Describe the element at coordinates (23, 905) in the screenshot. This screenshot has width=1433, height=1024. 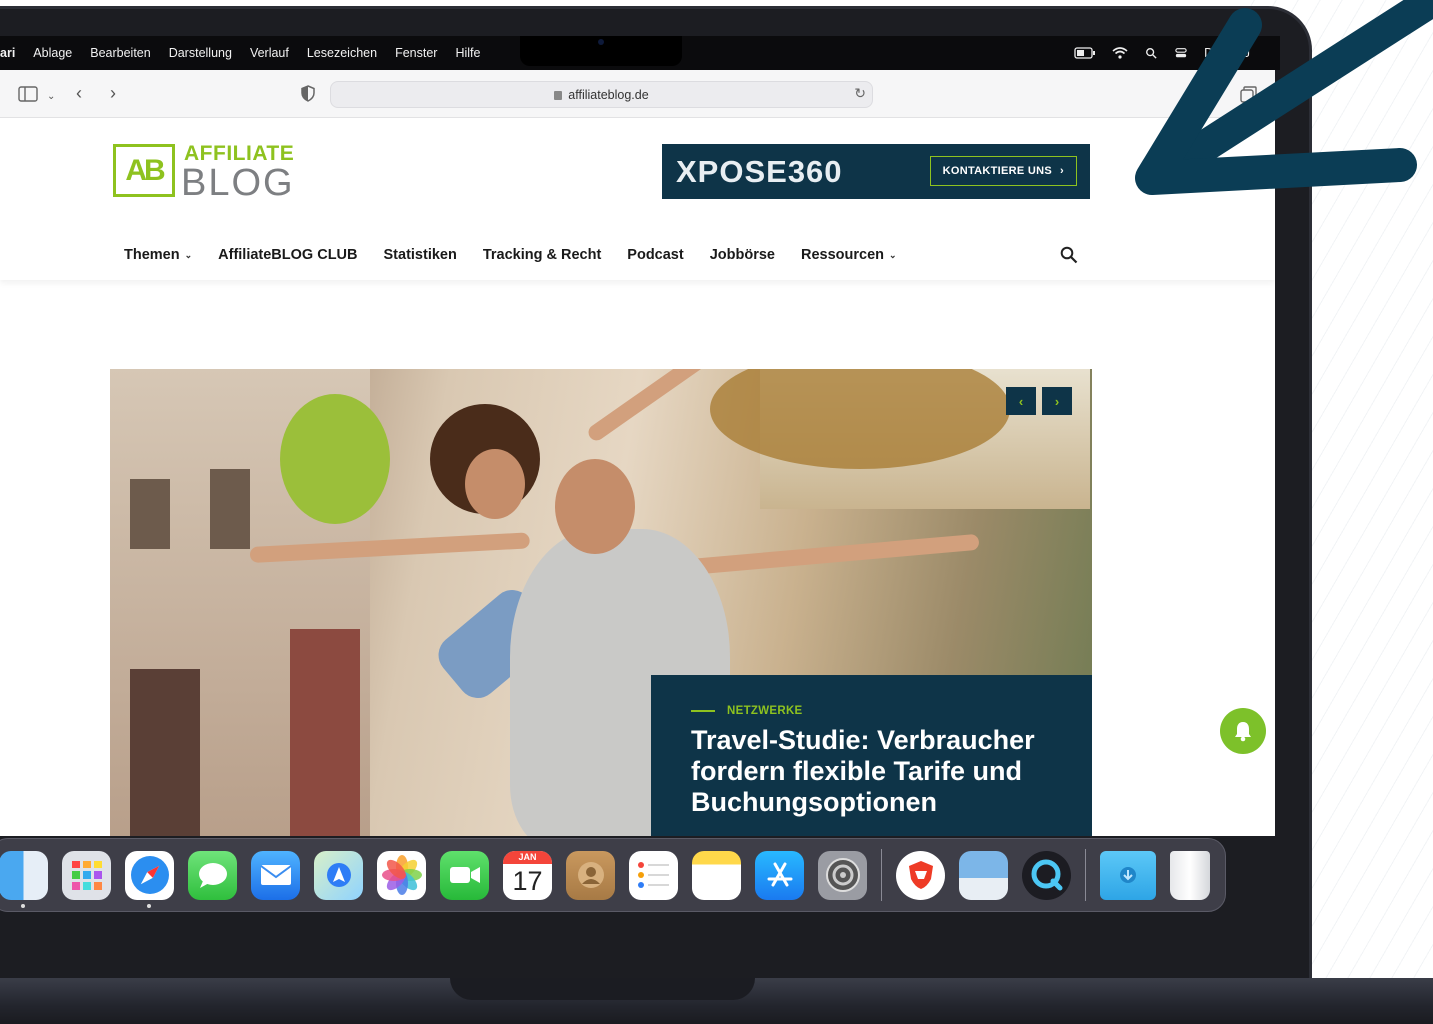
I see `running-indicator` at that location.